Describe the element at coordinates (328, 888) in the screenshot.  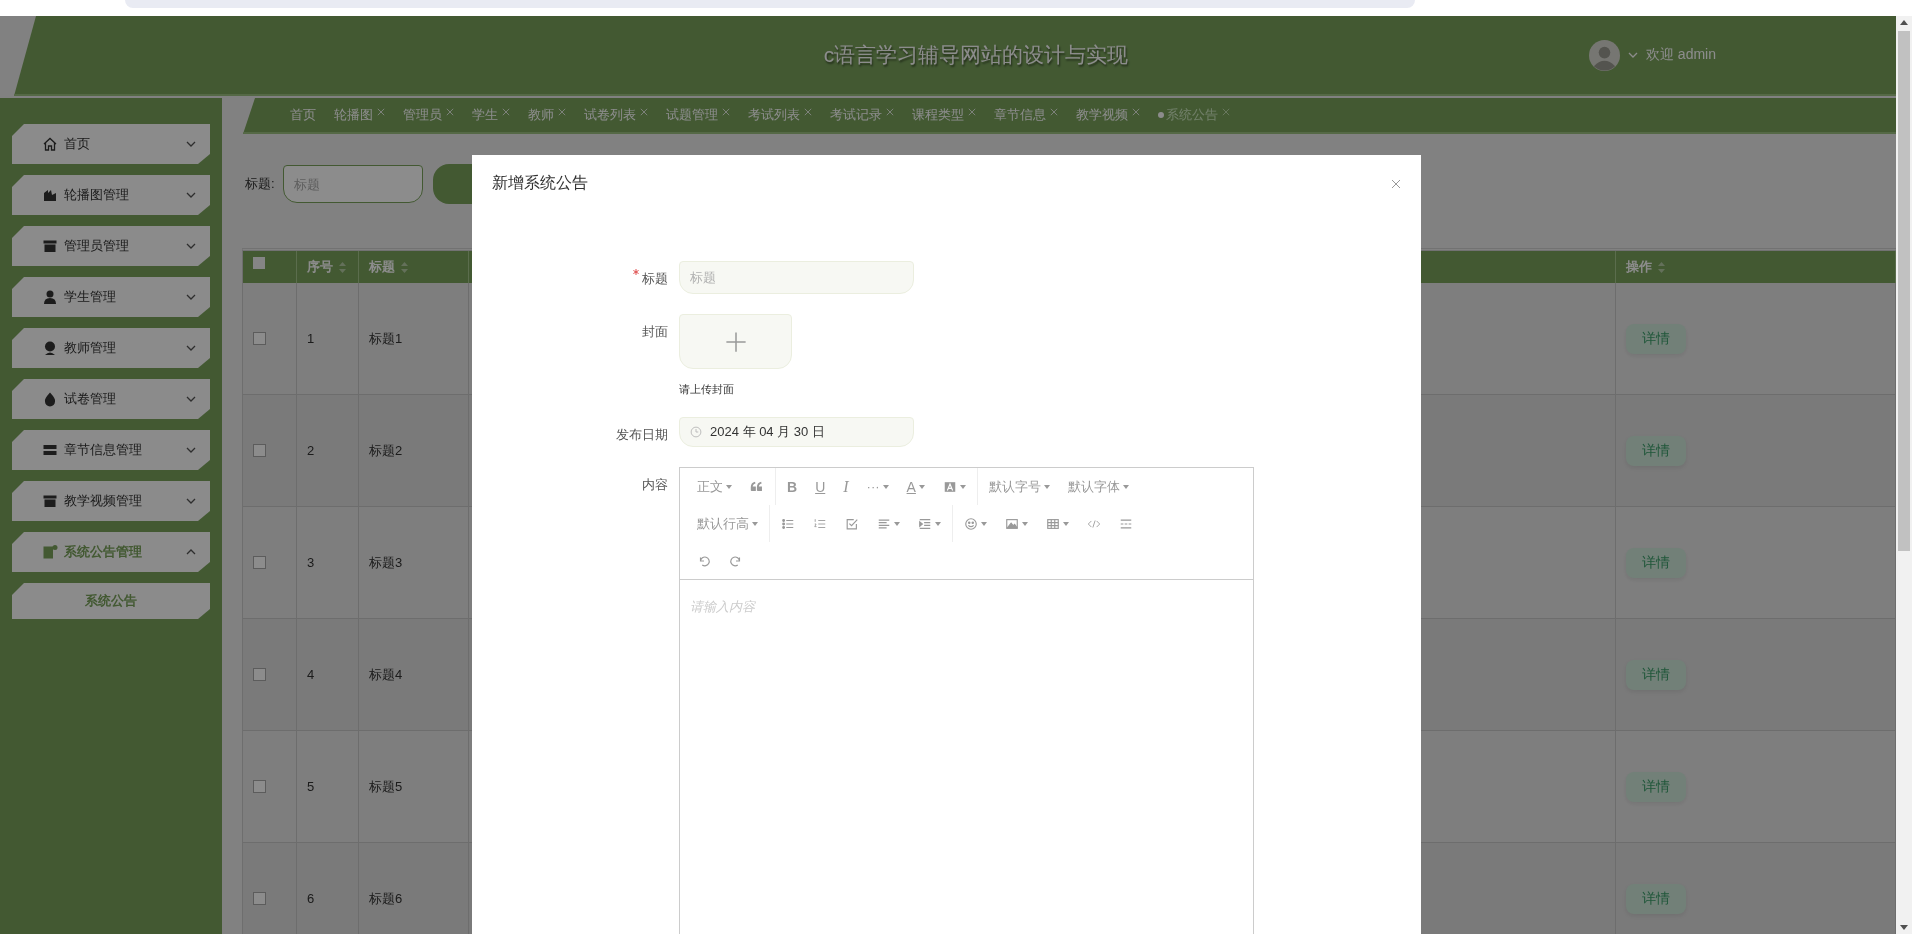
I see `table-cell: 6` at that location.